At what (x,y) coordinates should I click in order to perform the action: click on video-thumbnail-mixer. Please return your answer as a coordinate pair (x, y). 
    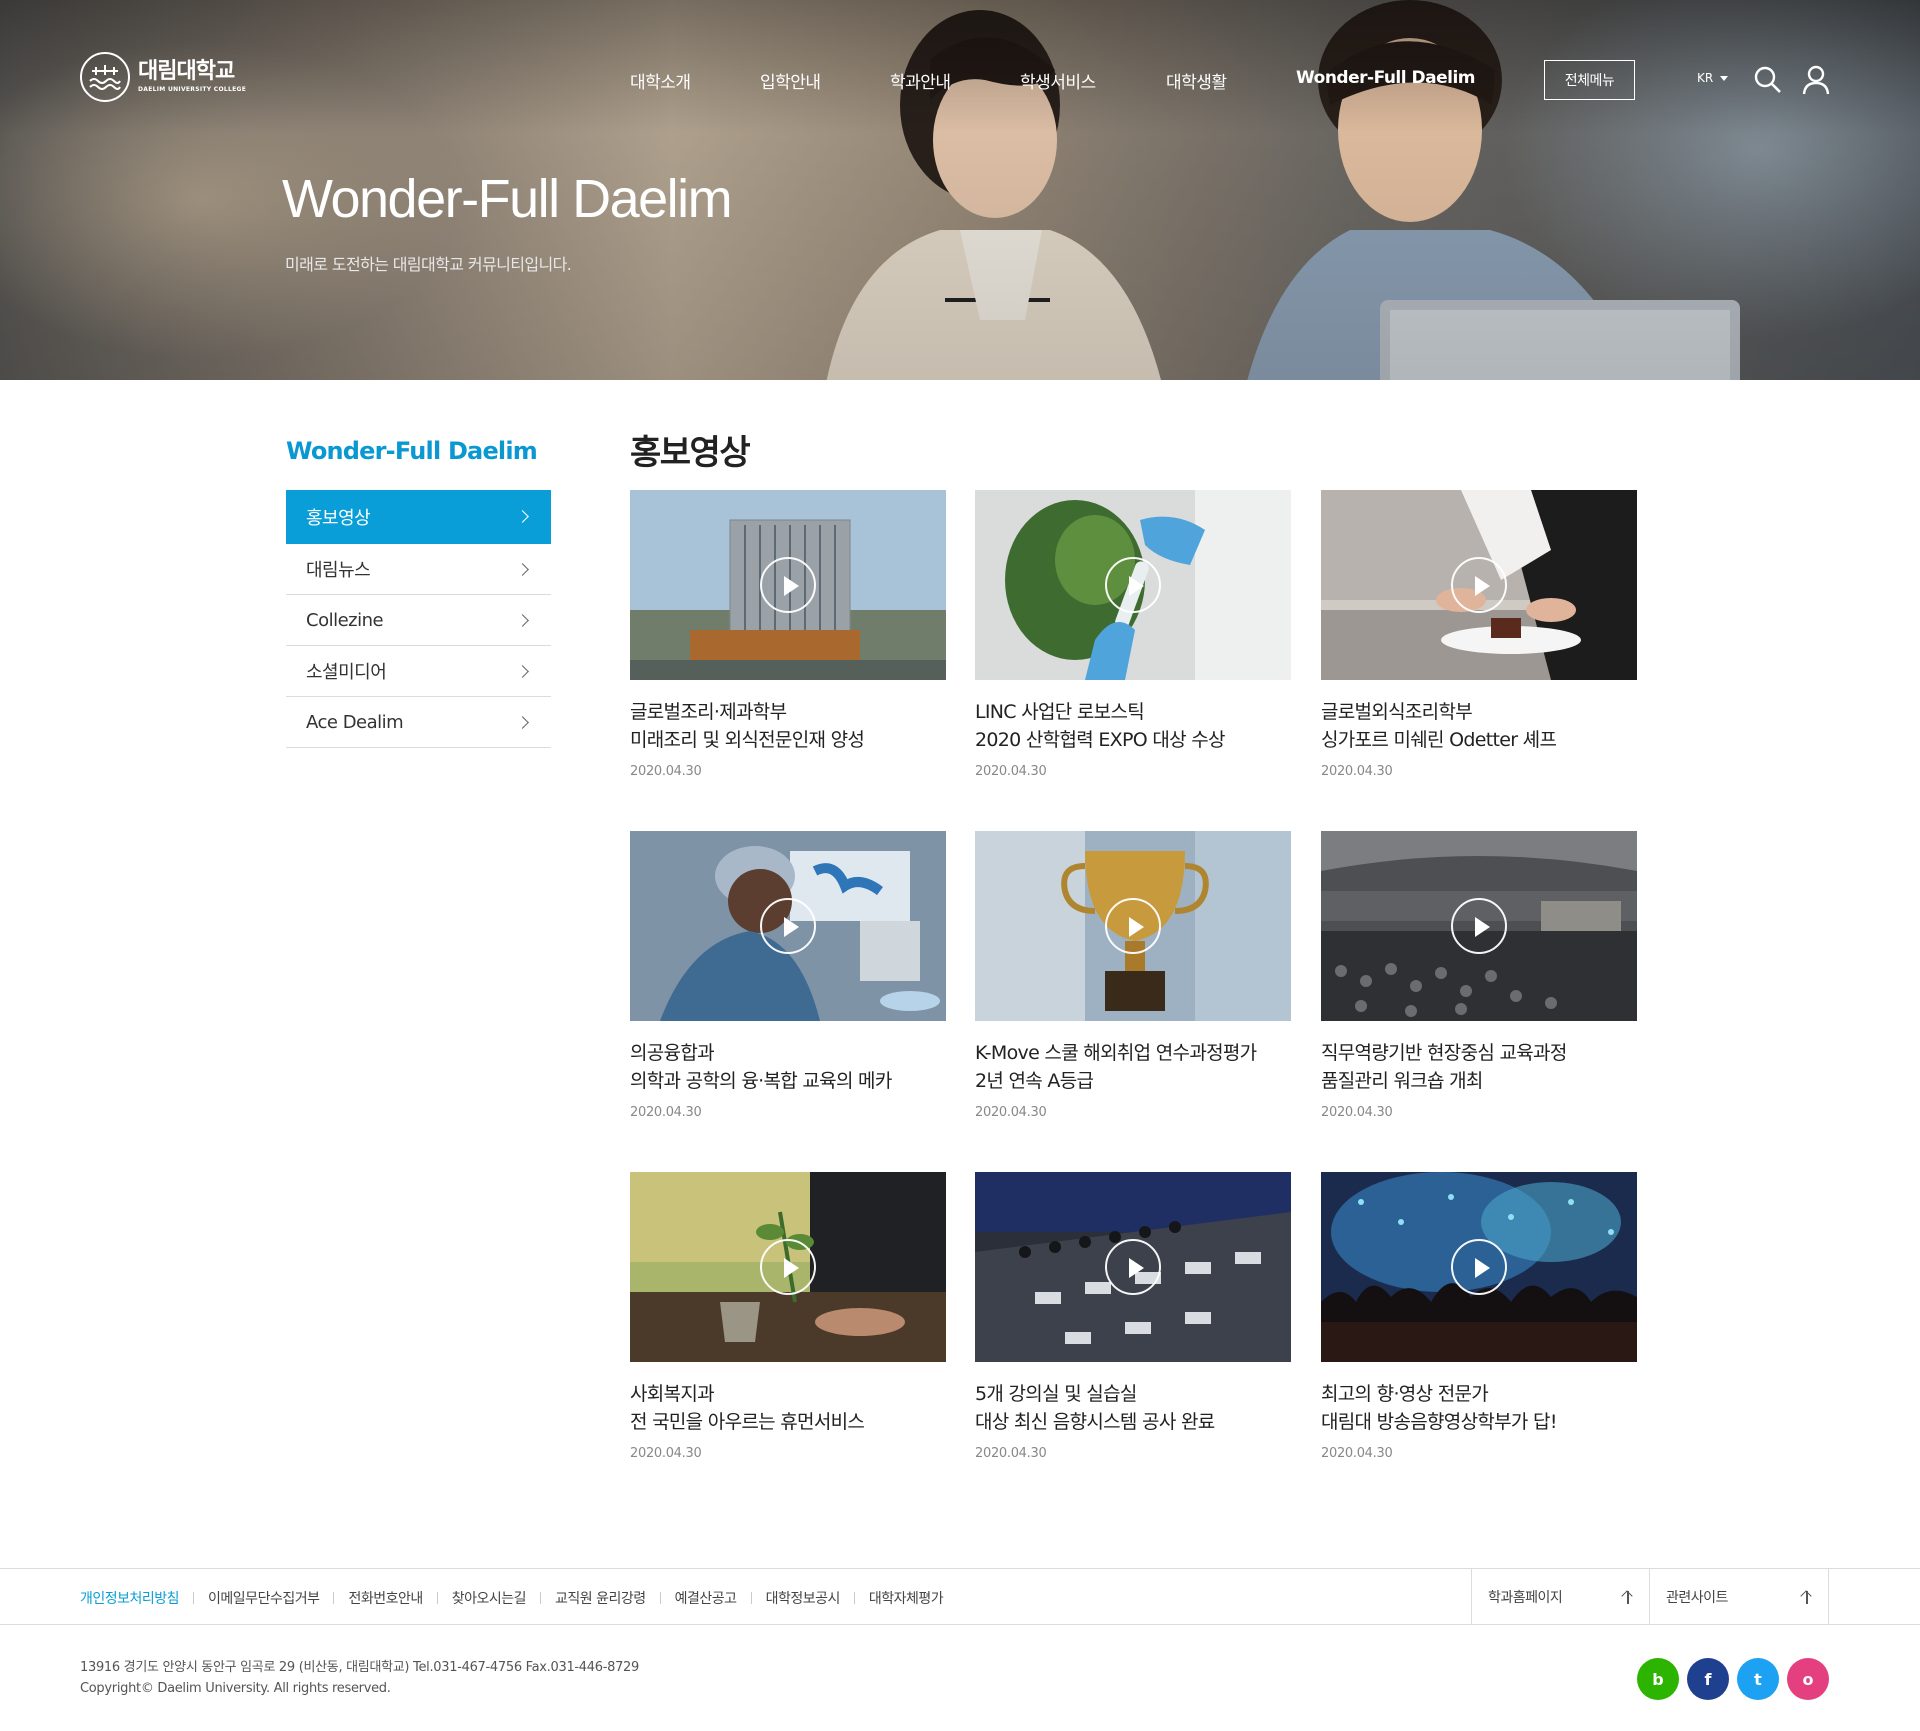
    Looking at the image, I should click on (1133, 1267).